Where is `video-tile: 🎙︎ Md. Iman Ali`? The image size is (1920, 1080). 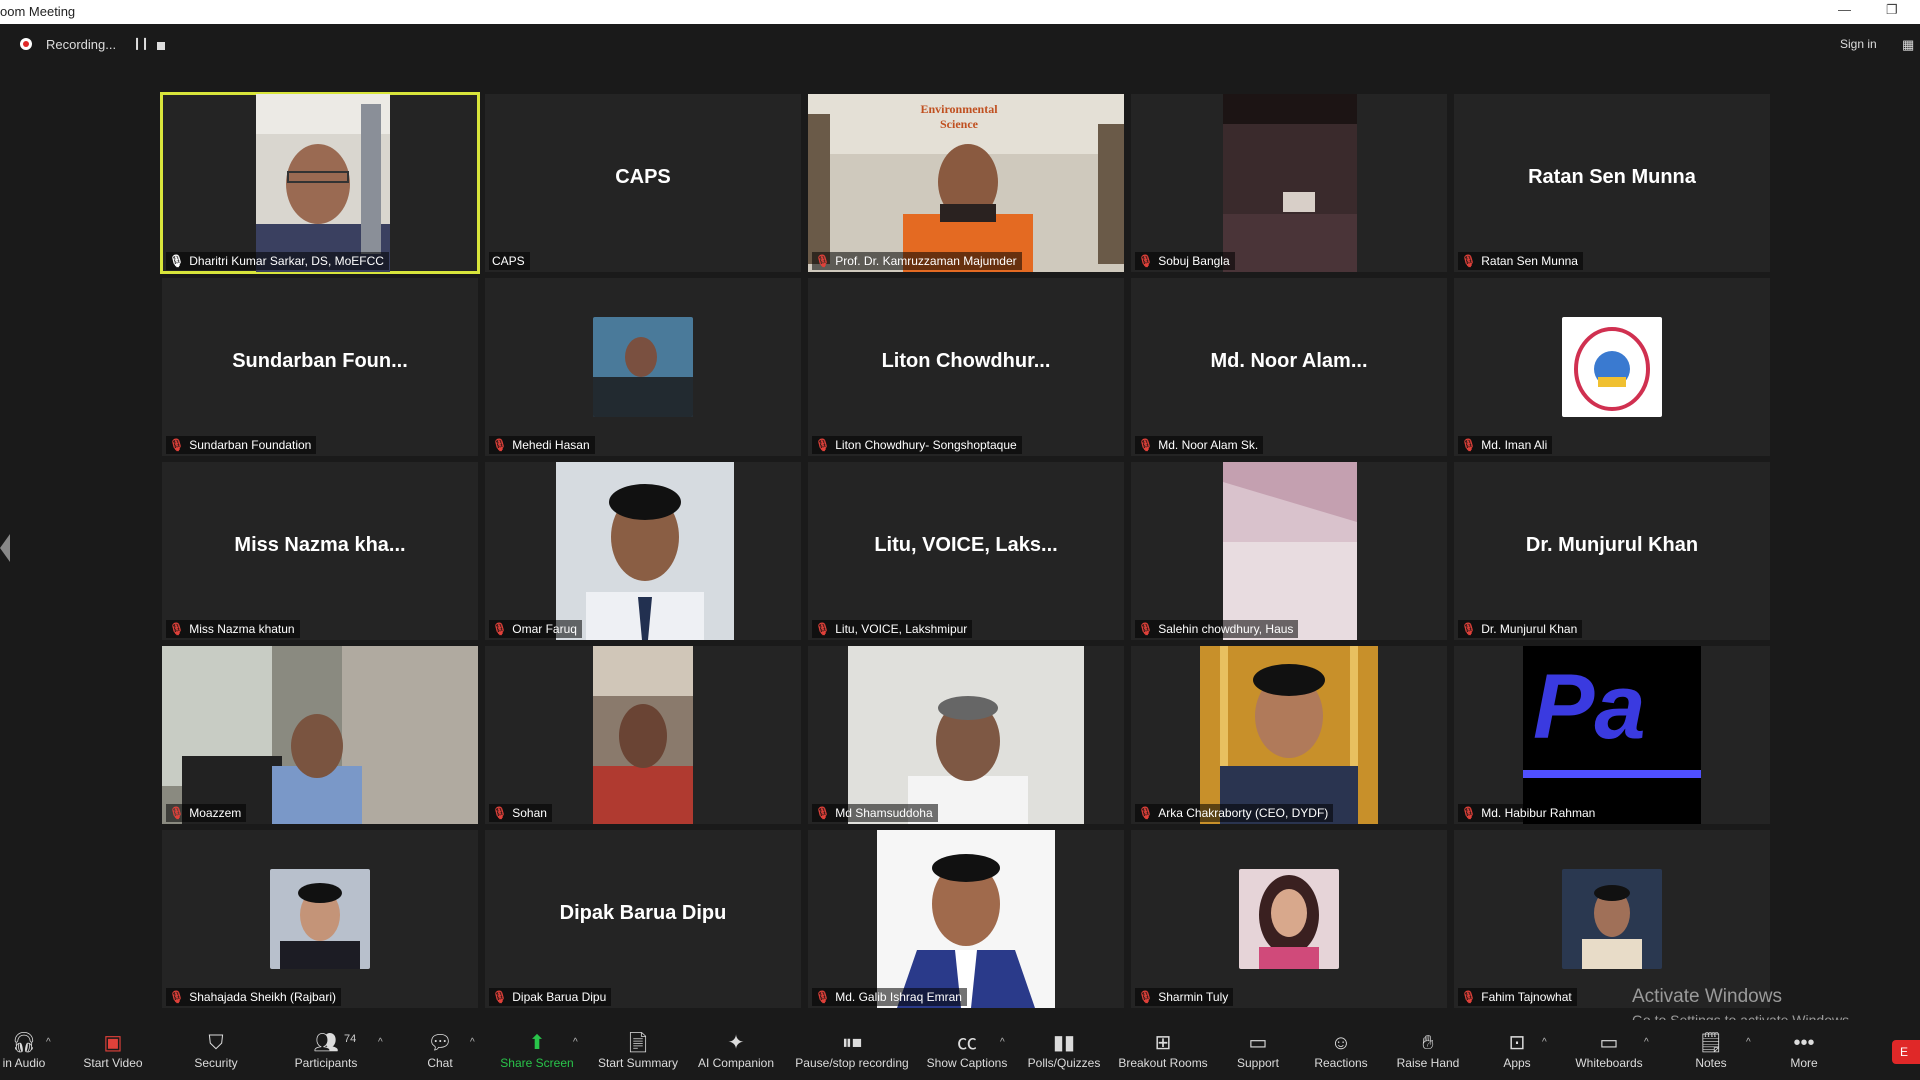
video-tile: 🎙︎ Md. Iman Ali is located at coordinates (1612, 367).